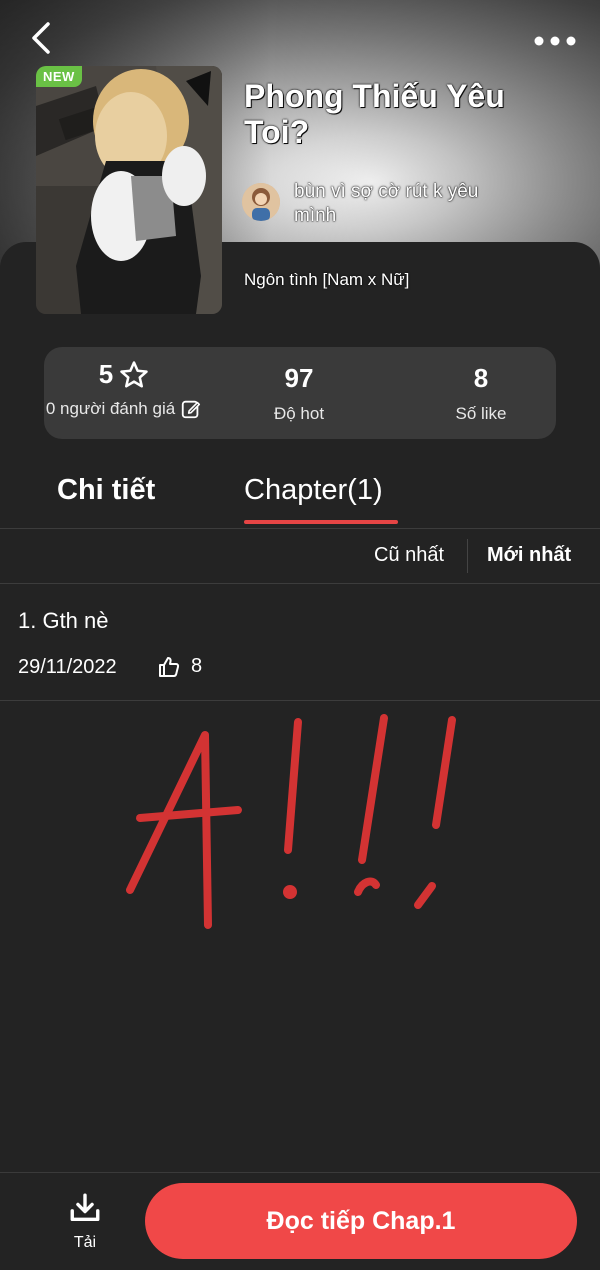  I want to click on likes-stat: 8 Số like, so click(481, 393).